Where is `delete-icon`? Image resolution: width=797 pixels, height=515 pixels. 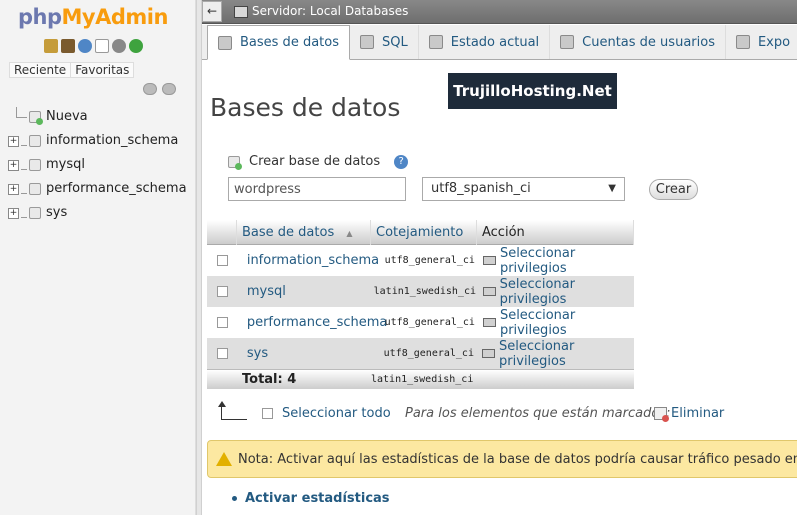 delete-icon is located at coordinates (661, 414).